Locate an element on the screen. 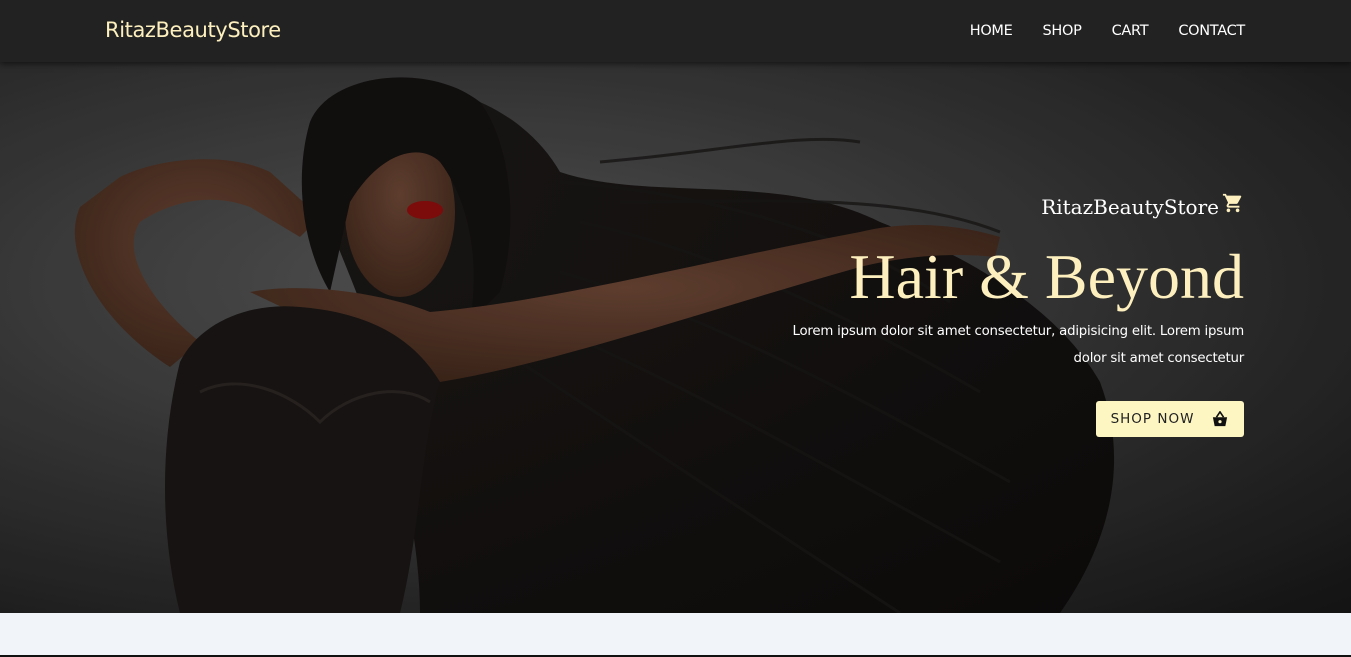 Image resolution: width=1351 pixels, height=657 pixels. nav-link-contact: CONTACT is located at coordinates (1211, 31).